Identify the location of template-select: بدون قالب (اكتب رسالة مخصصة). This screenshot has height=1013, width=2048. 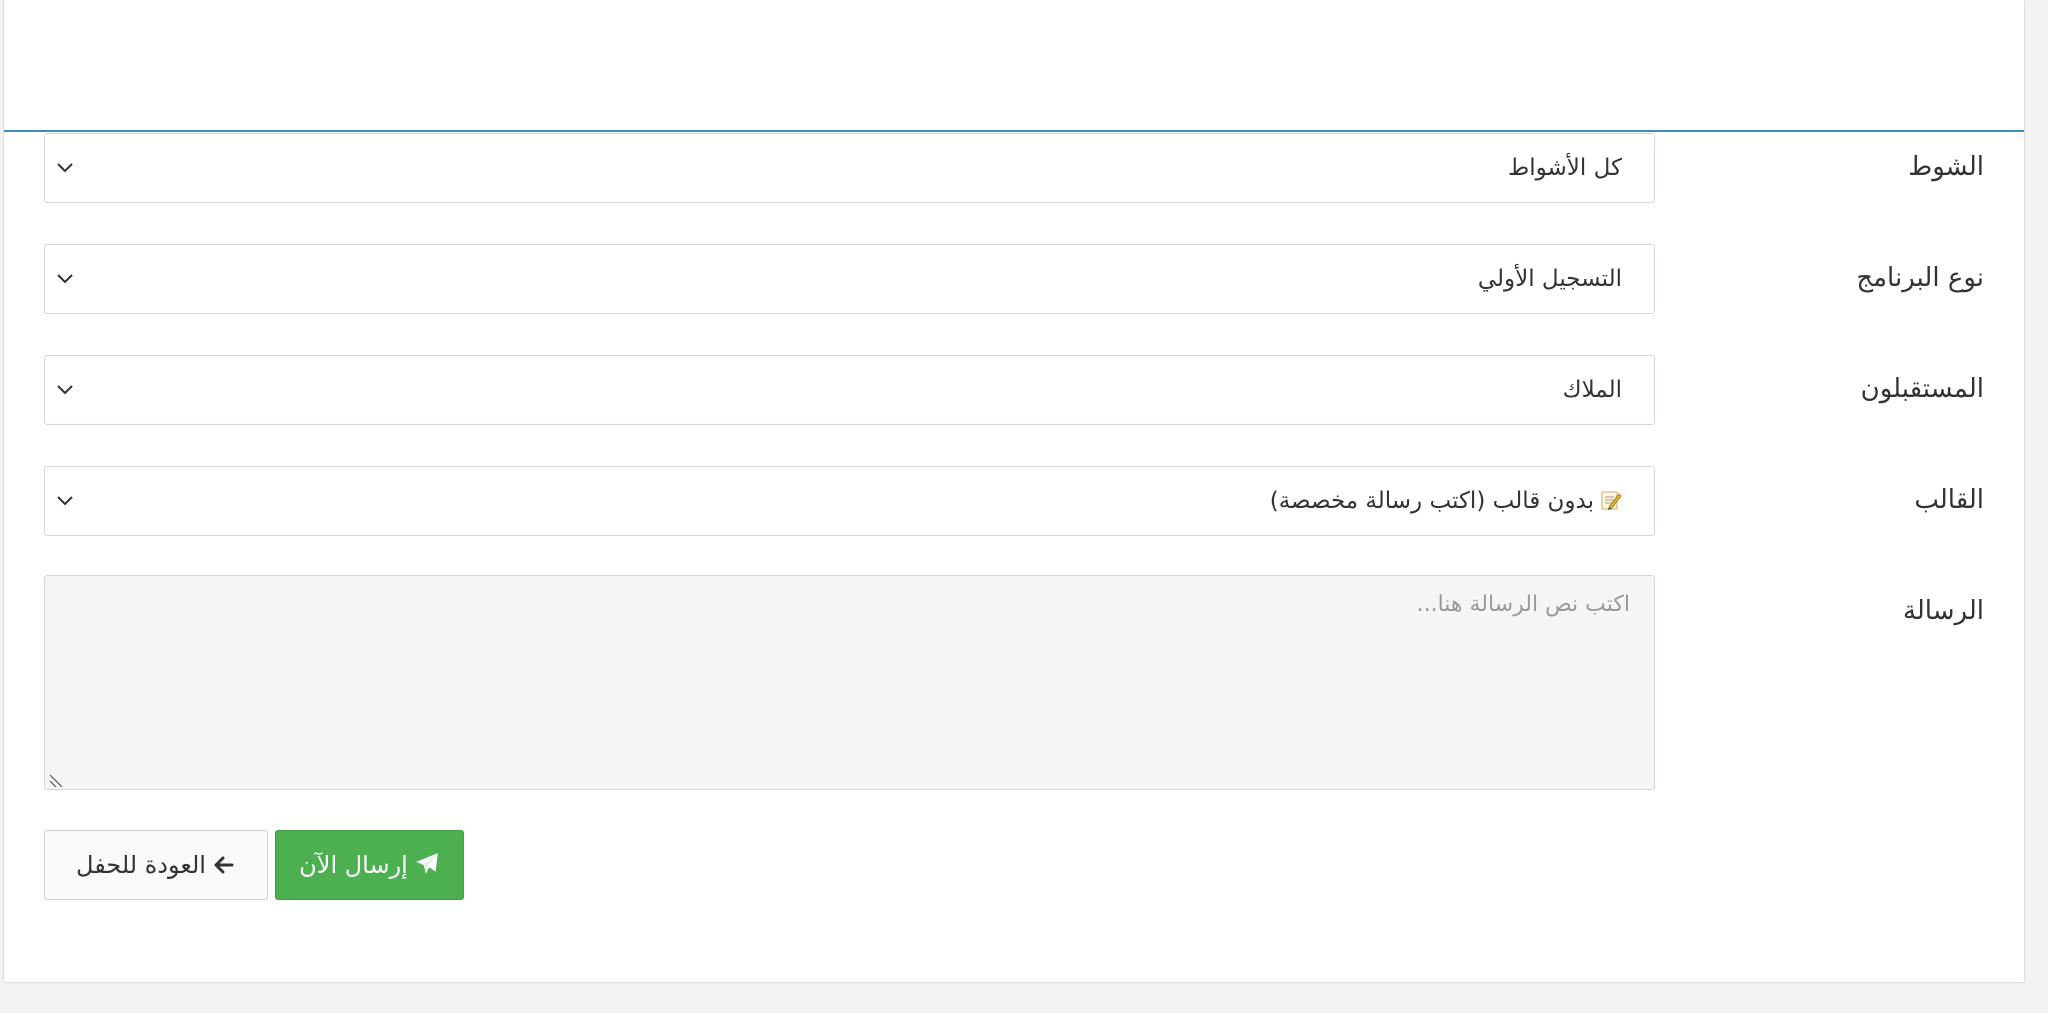
(849, 501).